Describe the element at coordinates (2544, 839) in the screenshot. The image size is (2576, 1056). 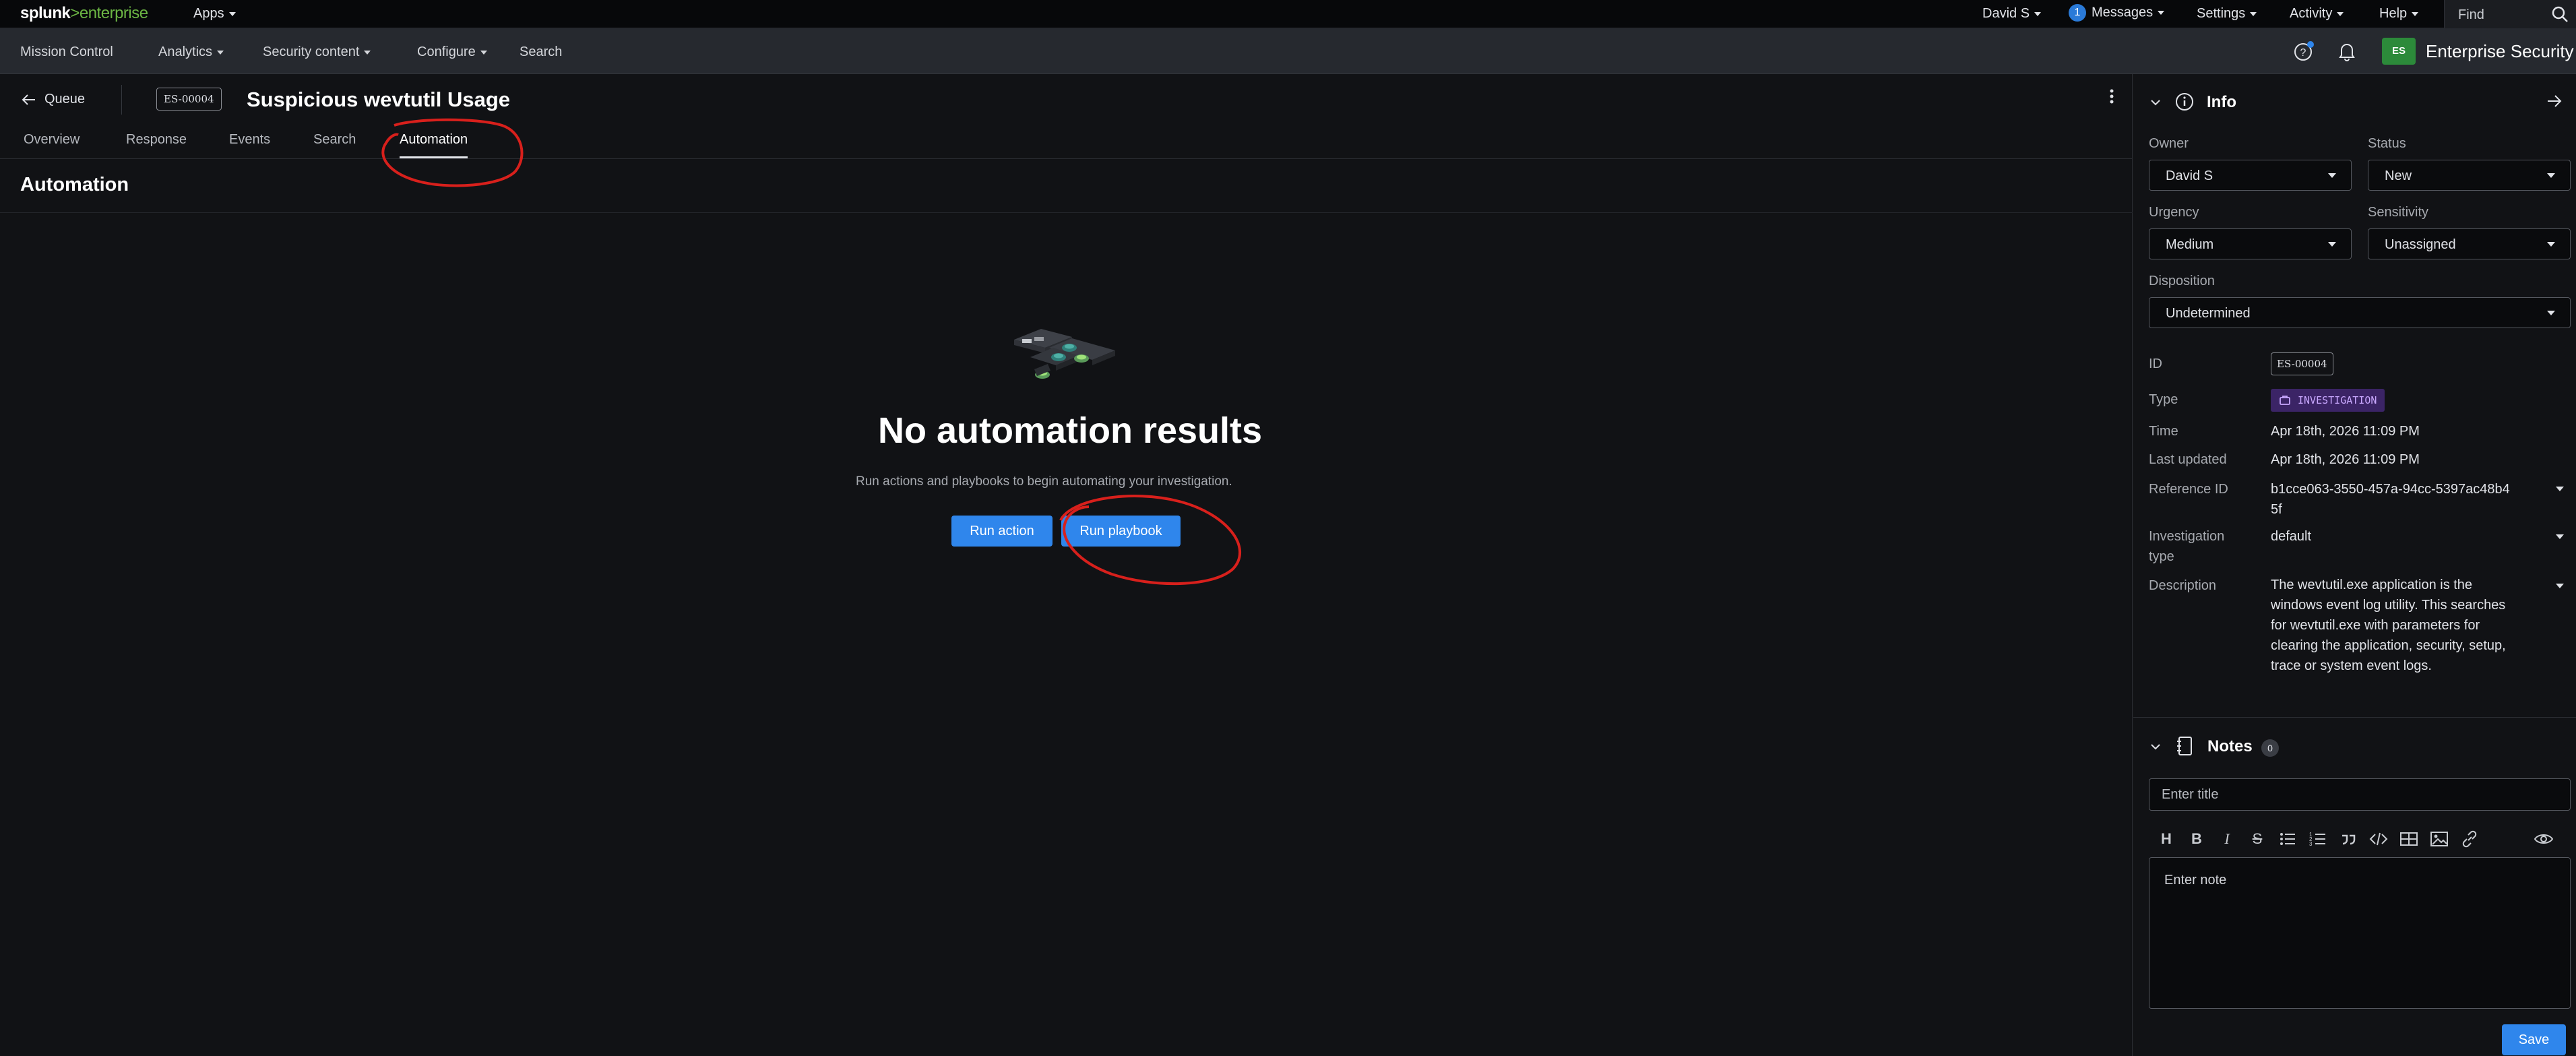
I see `eye-icon` at that location.